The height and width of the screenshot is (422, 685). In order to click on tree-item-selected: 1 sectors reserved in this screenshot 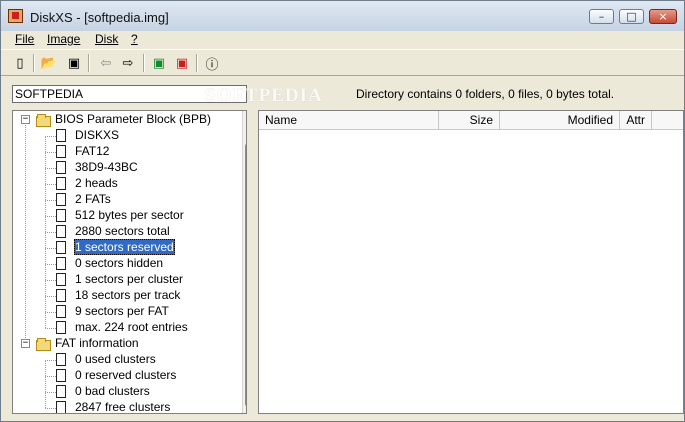, I will do `click(124, 247)`.